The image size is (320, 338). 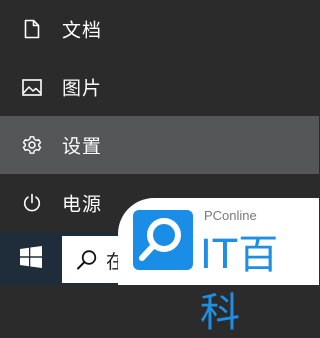 What do you see at coordinates (32, 145) in the screenshot?
I see `gear-icon` at bounding box center [32, 145].